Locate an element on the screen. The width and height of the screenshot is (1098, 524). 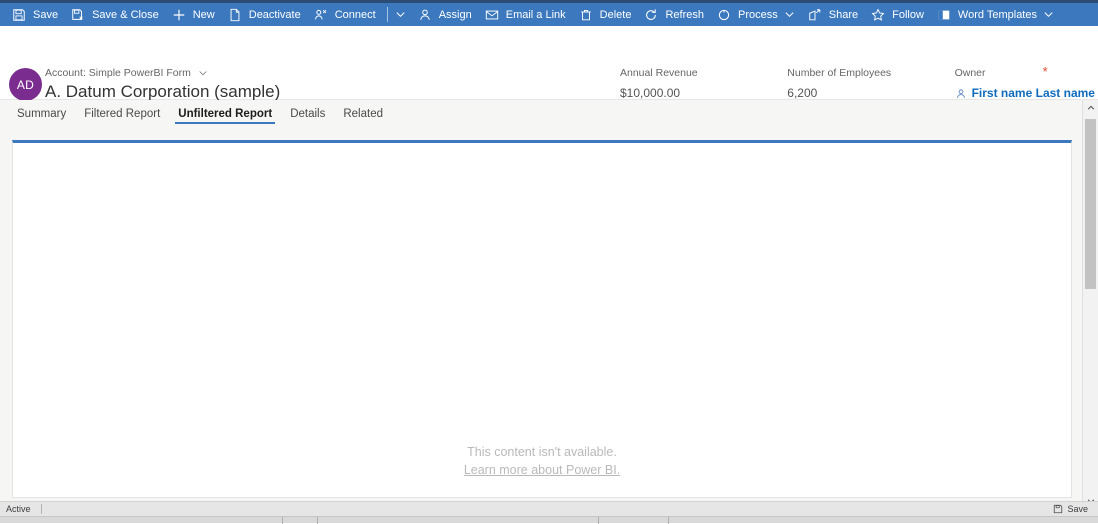
entity-form-label: Account: Simple PowerBI Form is located at coordinates (118, 73).